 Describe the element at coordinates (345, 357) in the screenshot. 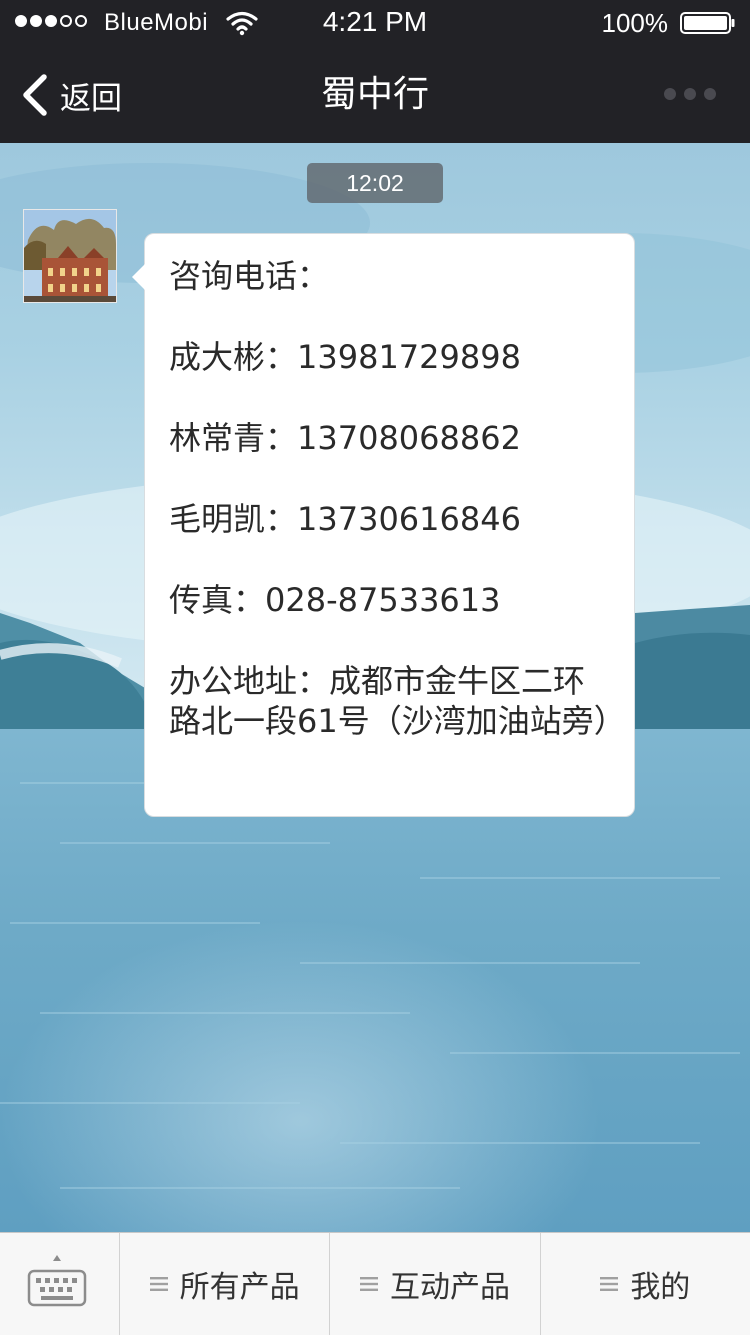

I see `message-contact-line: 成大彬：13981729898` at that location.